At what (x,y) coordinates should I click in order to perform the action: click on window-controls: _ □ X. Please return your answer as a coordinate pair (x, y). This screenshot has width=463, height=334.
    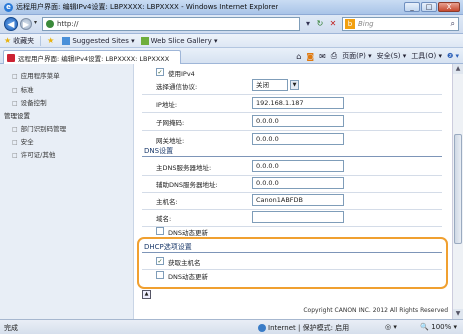
    Looking at the image, I should click on (432, 7).